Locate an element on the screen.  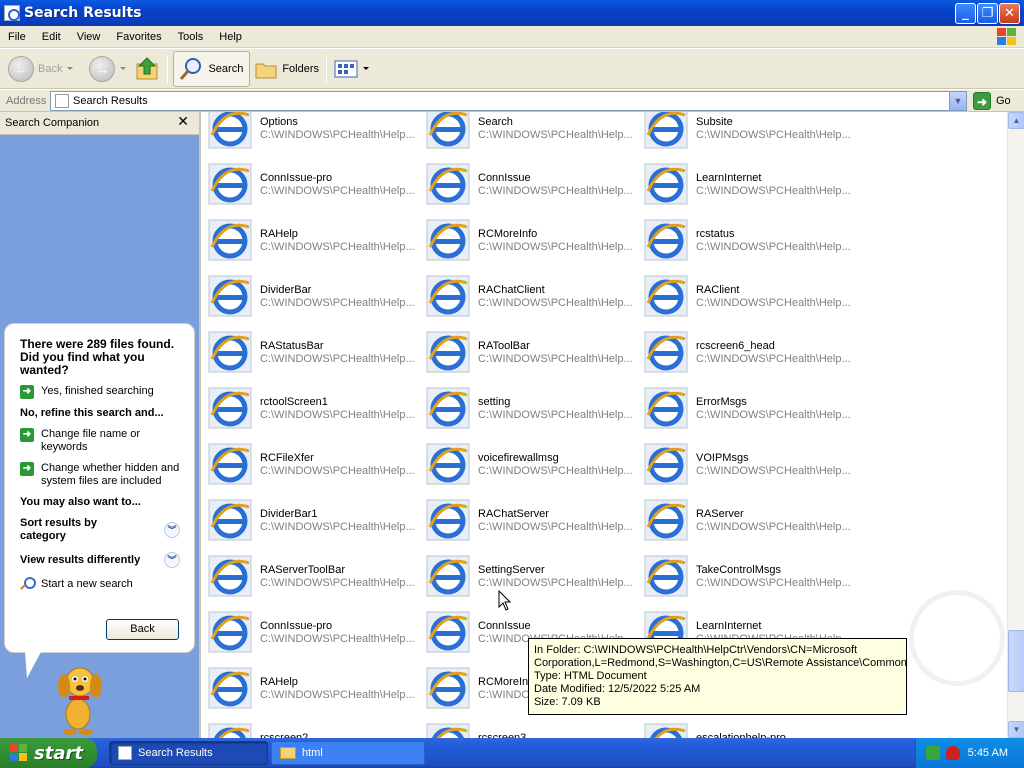
views-icon is located at coordinates (346, 68).